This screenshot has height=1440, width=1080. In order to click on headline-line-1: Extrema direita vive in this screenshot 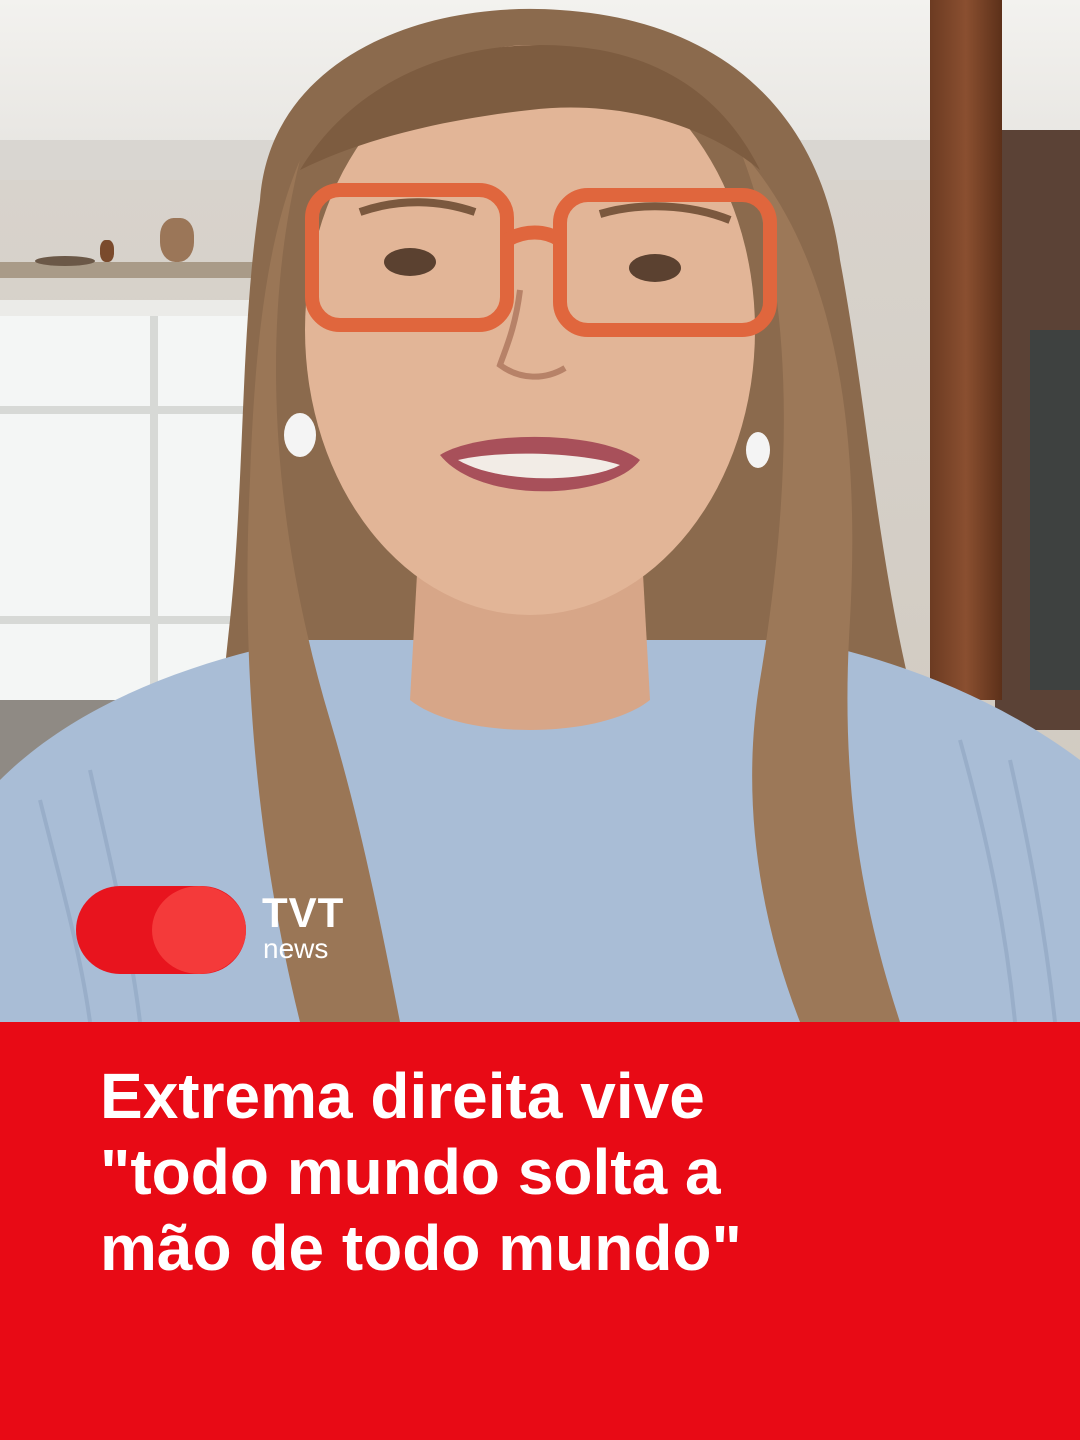, I will do `click(402, 1096)`.